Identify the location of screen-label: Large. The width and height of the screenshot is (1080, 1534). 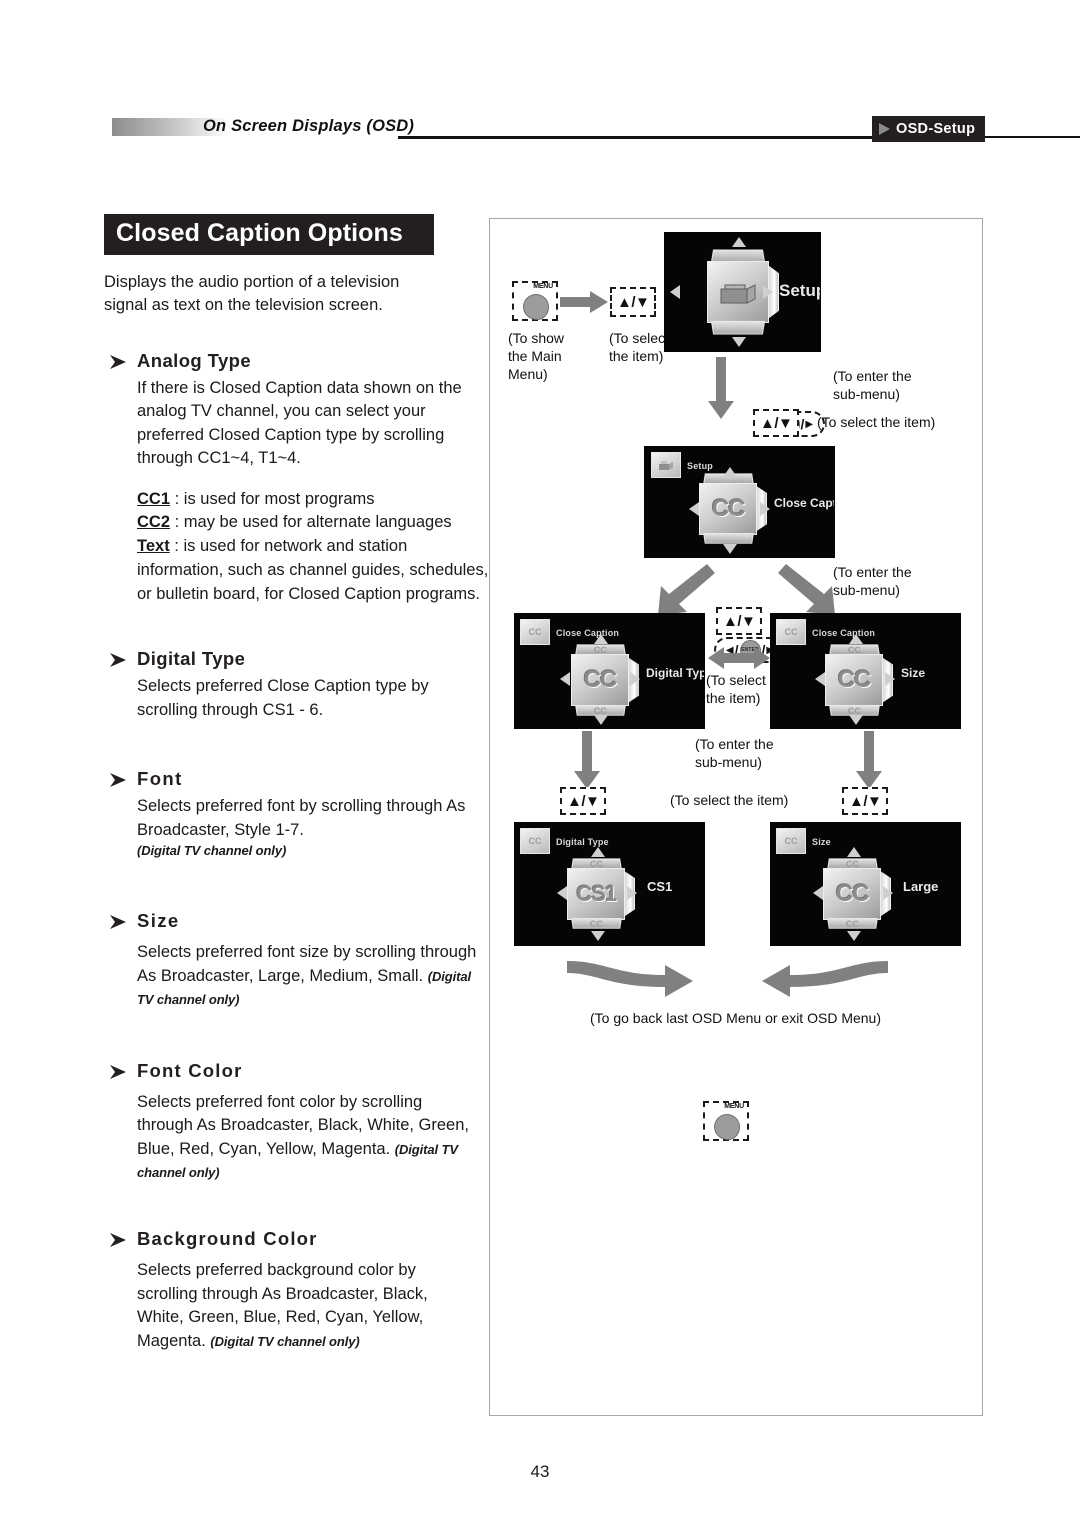
(921, 886).